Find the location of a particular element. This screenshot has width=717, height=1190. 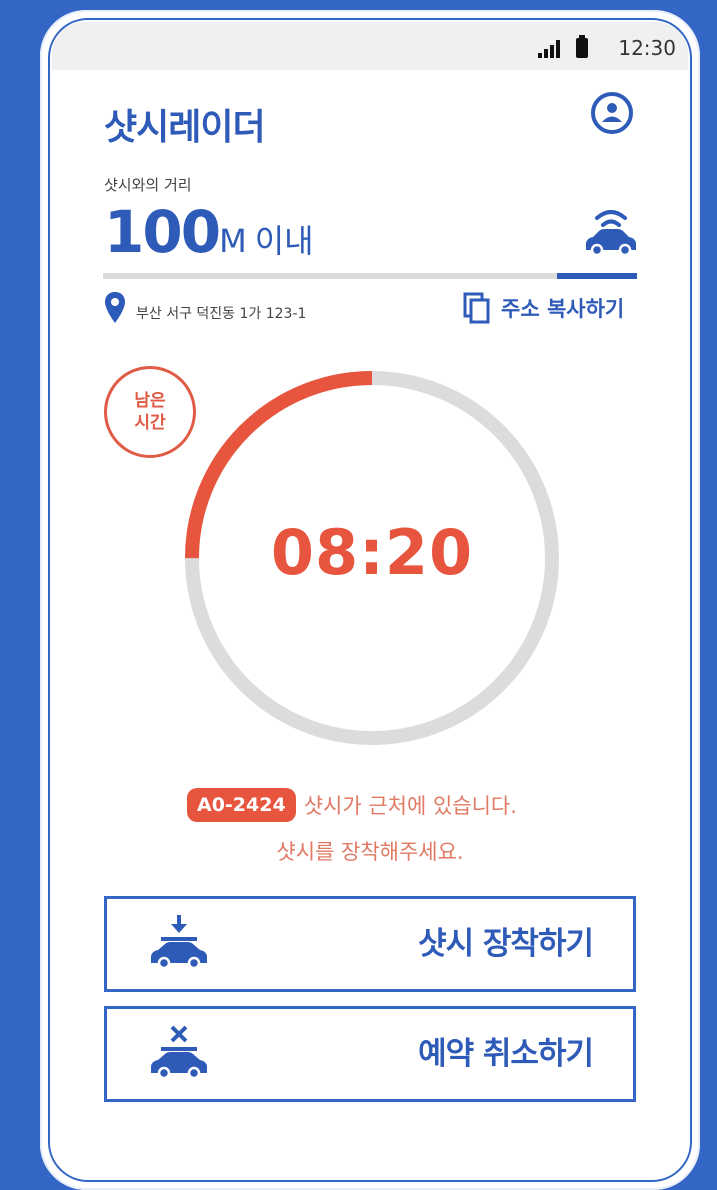

distance-unit: M is located at coordinates (233, 241).